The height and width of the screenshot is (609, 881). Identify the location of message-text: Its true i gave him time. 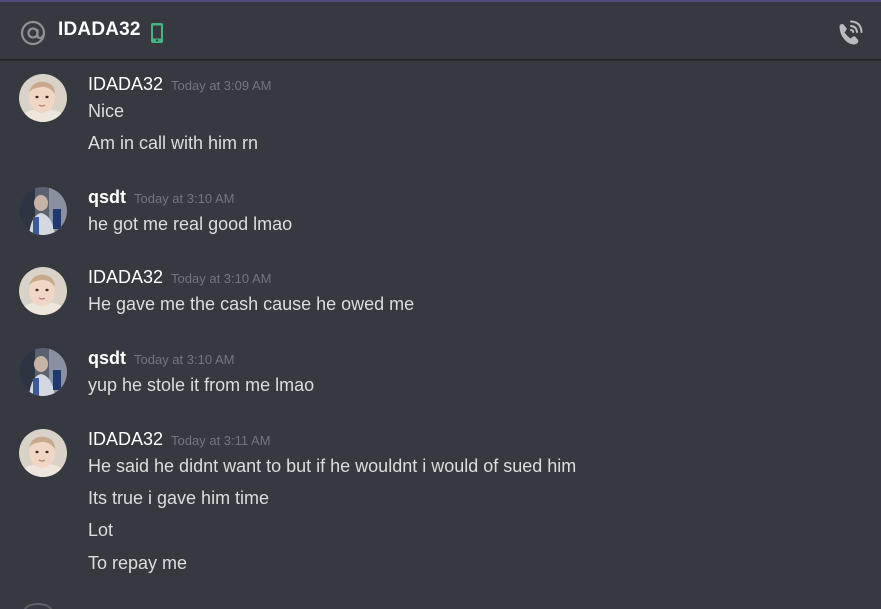
(179, 498).